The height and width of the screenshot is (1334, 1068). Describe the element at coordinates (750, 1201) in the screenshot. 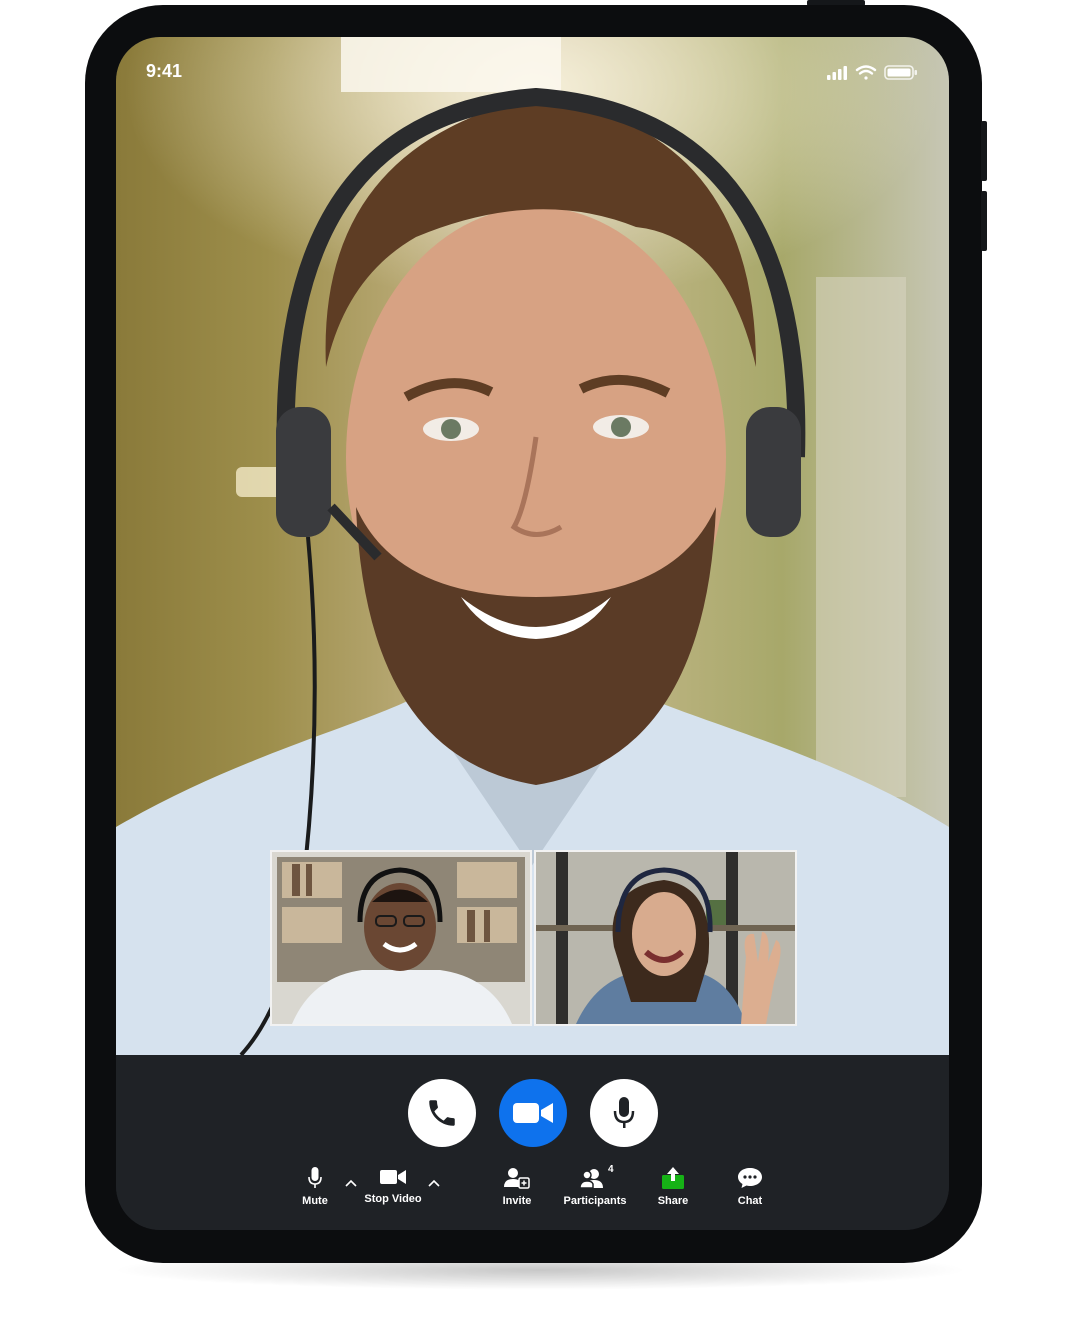

I see `toolbar-chat-label: Chat` at that location.